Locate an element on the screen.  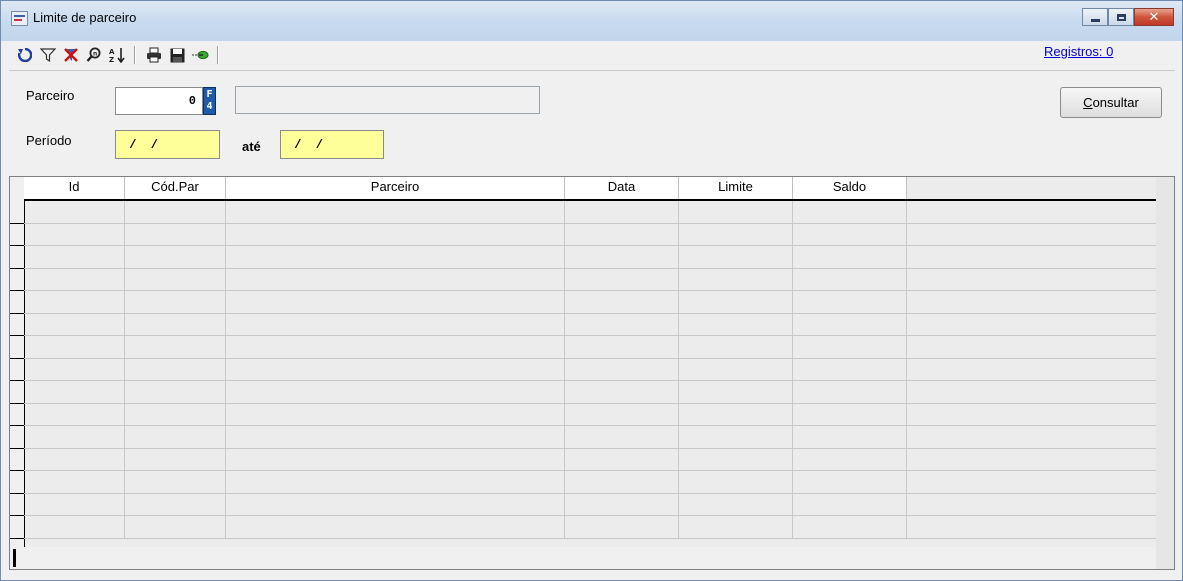
clear-filter-icon is located at coordinates (71, 55).